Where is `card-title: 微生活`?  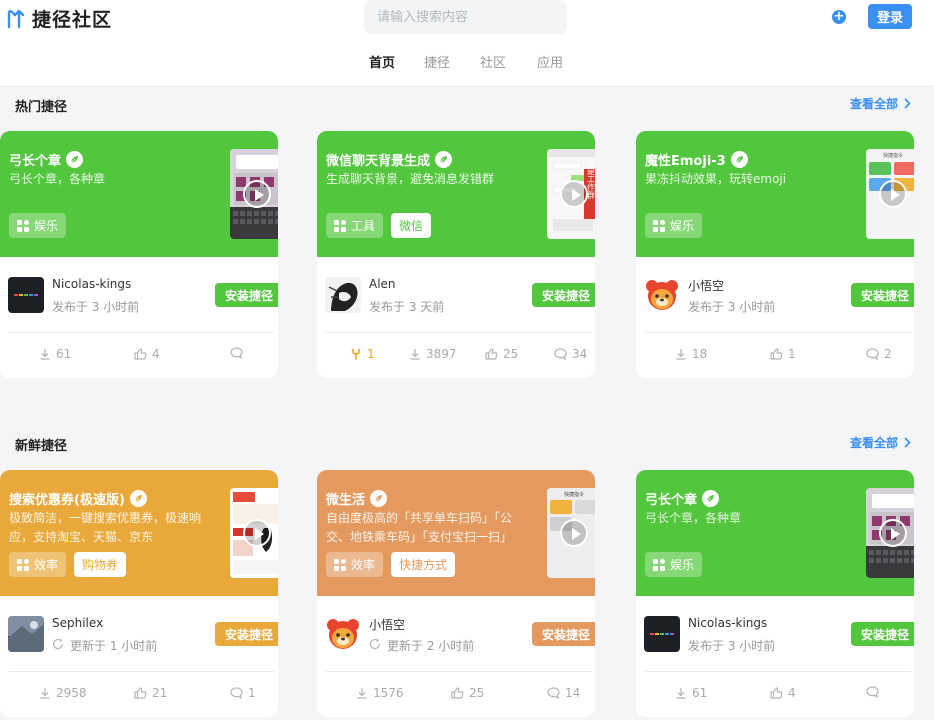 card-title: 微生活 is located at coordinates (357, 498).